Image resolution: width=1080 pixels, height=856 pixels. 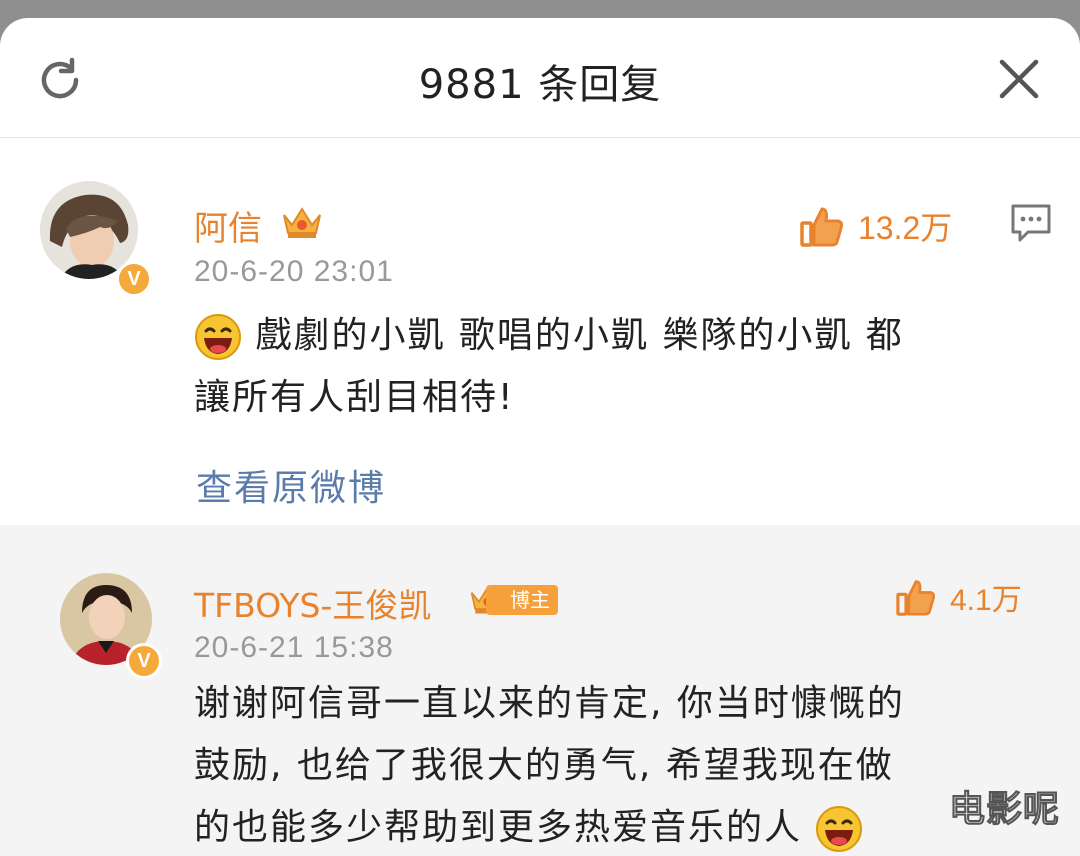 I want to click on view-original-link: 查看原微博, so click(x=291, y=485).